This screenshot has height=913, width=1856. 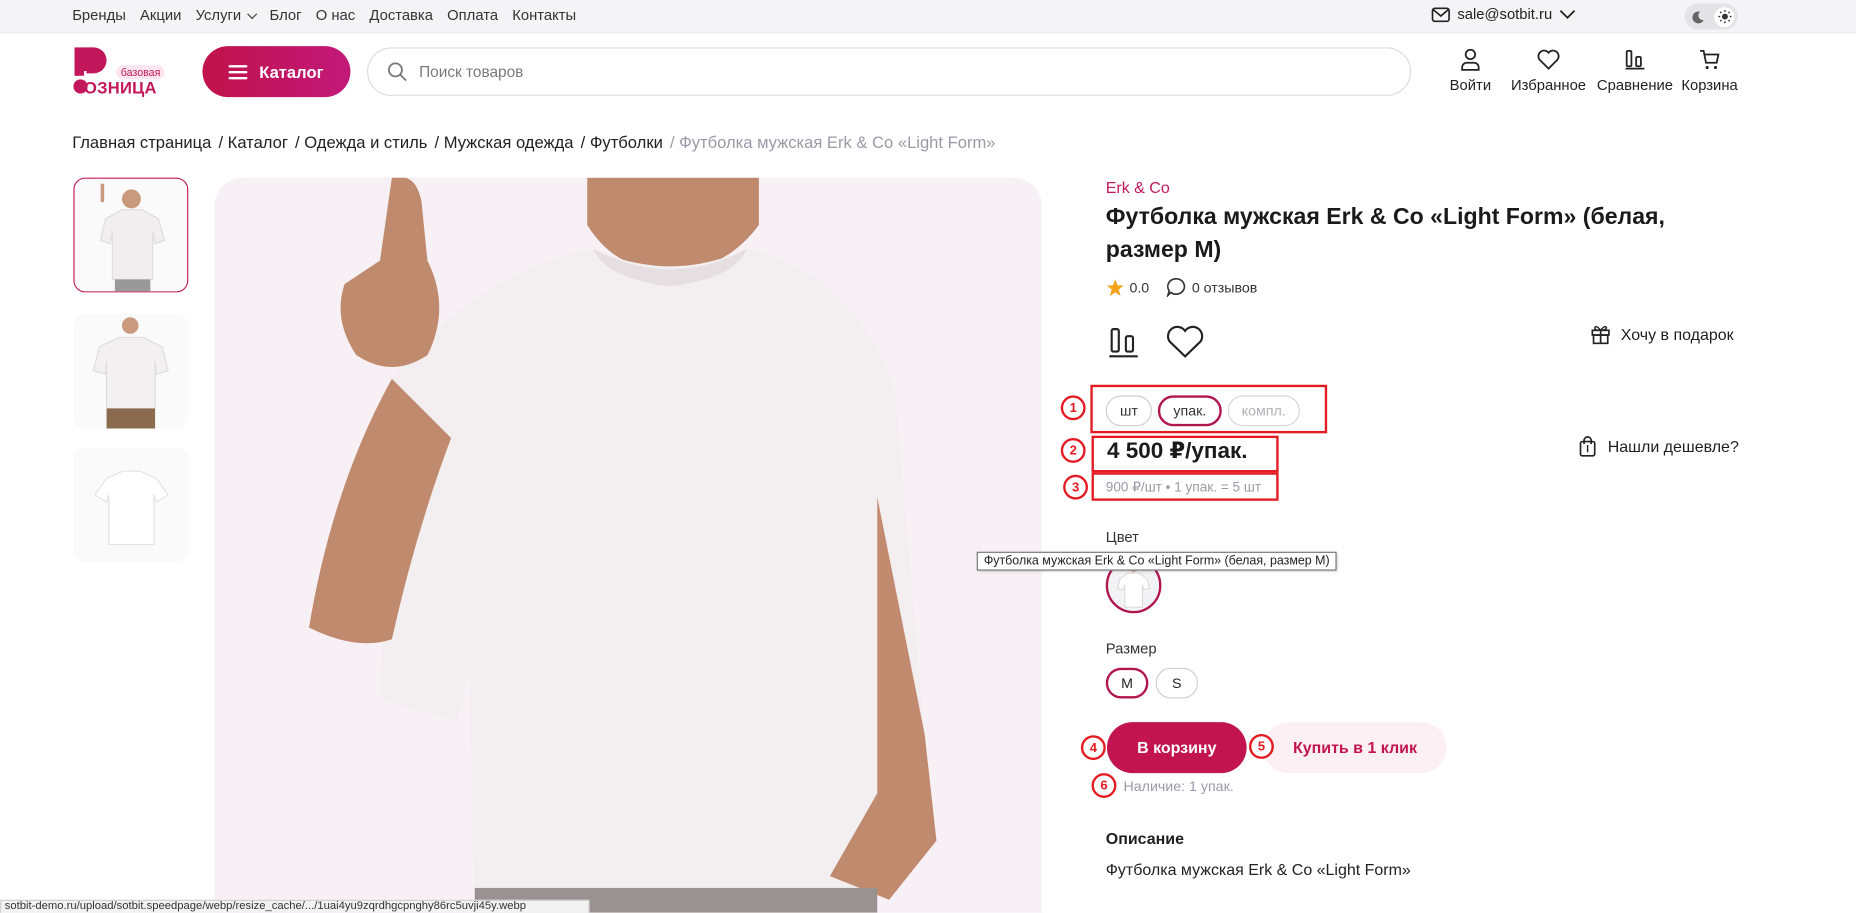 What do you see at coordinates (1145, 838) in the screenshot?
I see `description-heading: Описание` at bounding box center [1145, 838].